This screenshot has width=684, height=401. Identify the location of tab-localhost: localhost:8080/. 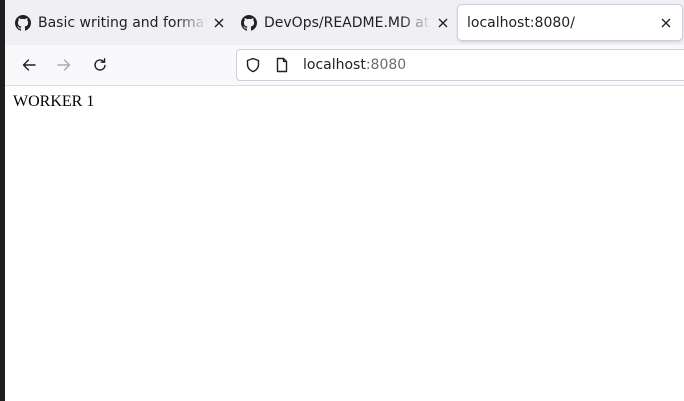
(570, 22).